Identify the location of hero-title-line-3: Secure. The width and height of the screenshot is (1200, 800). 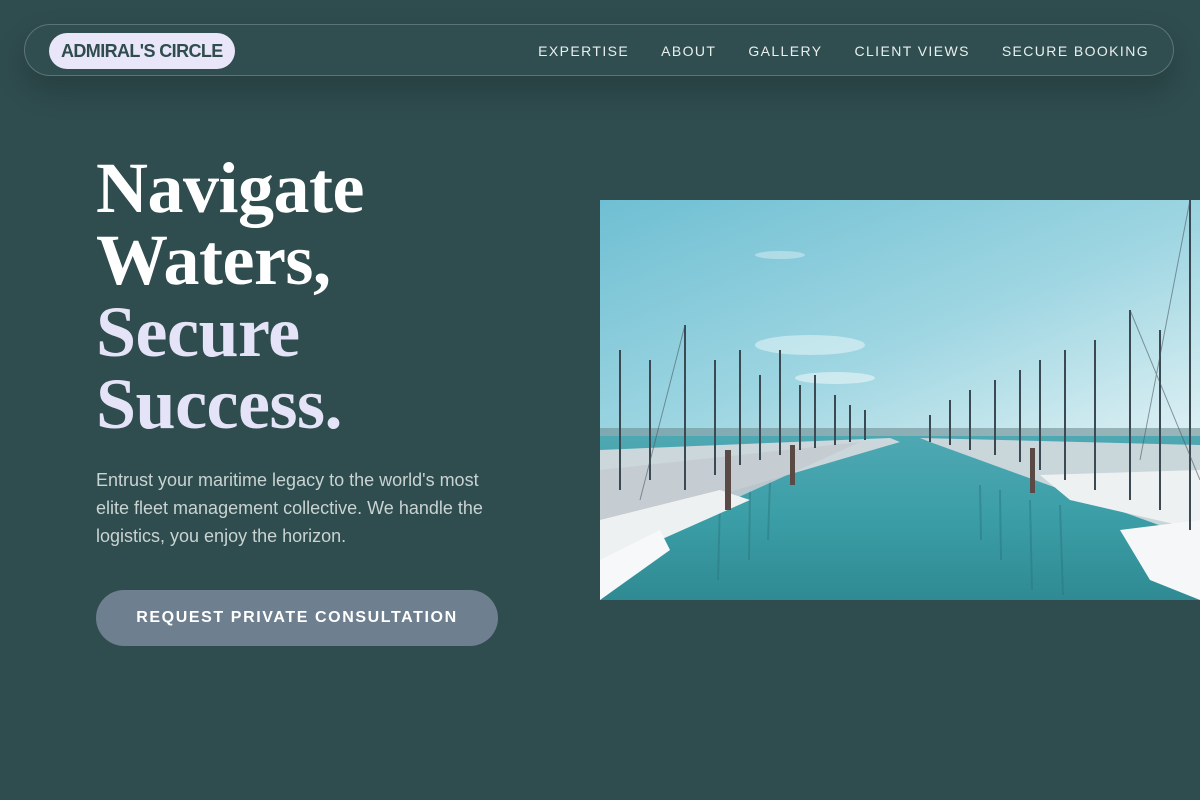
(198, 332).